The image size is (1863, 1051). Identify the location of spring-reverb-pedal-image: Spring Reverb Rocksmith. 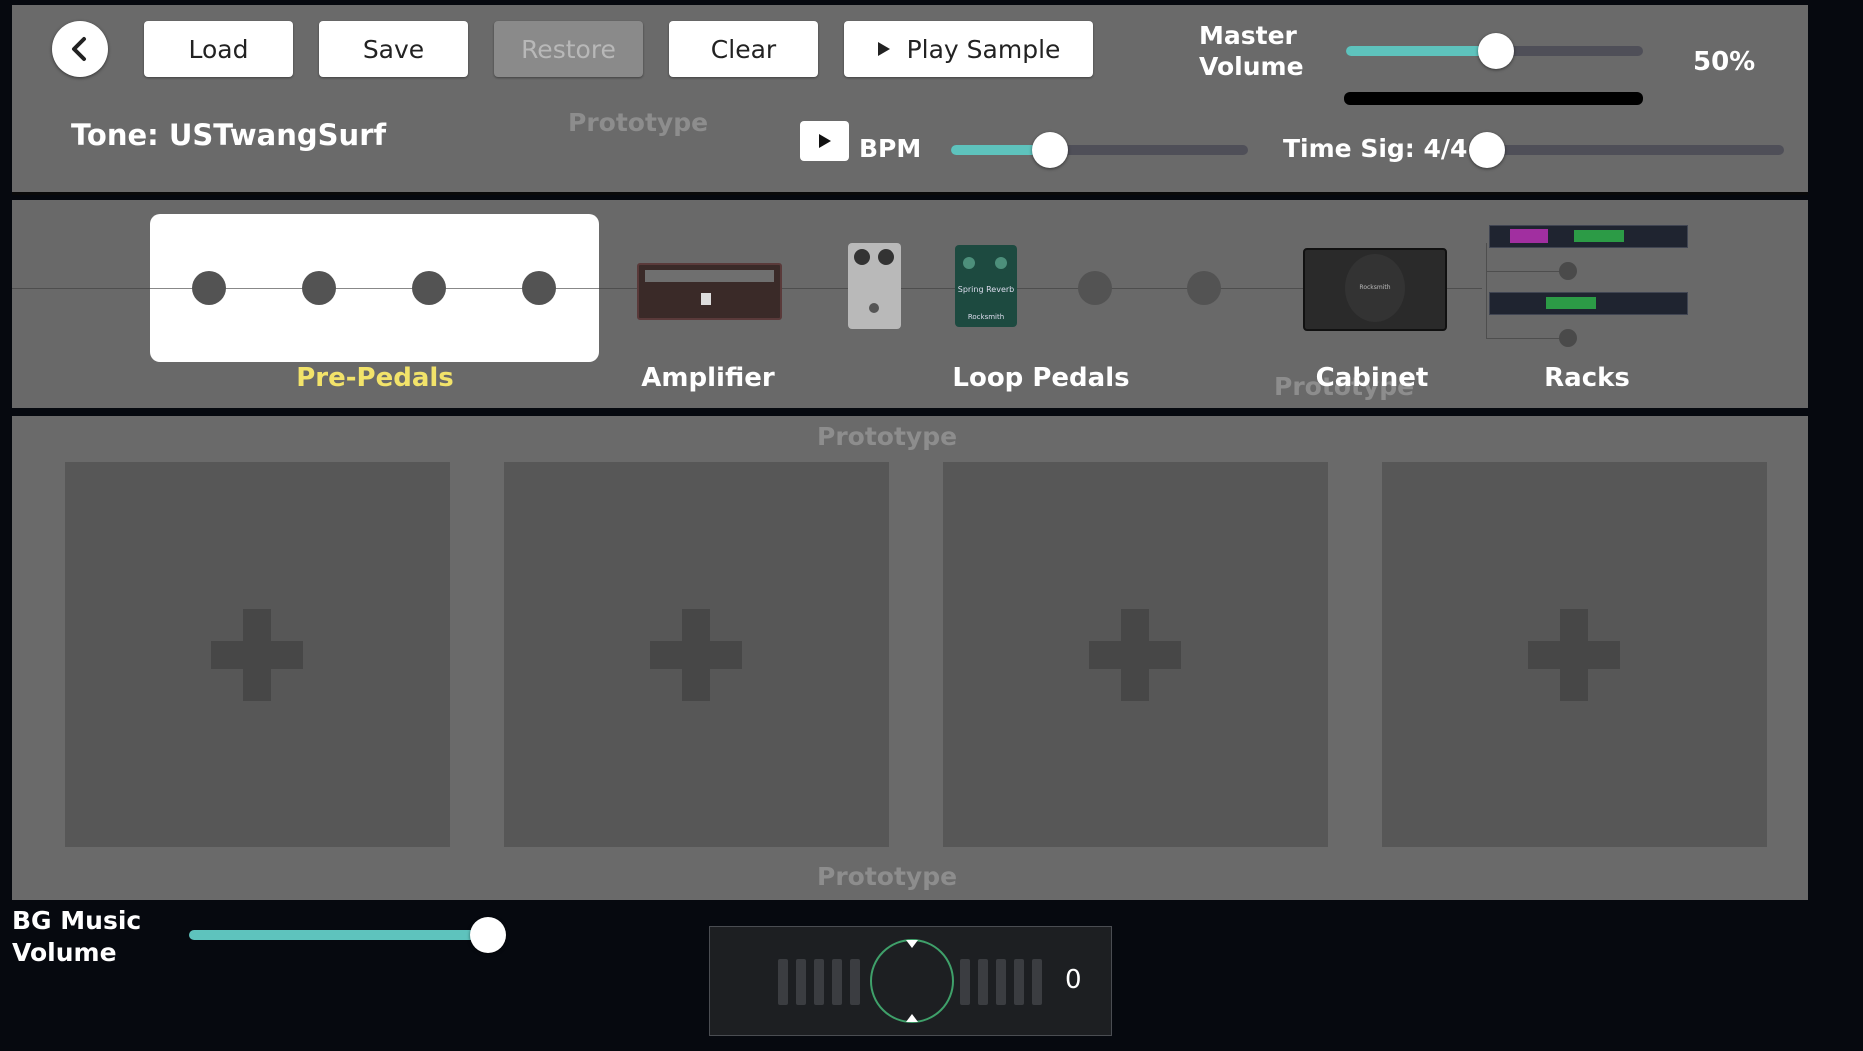
(986, 286).